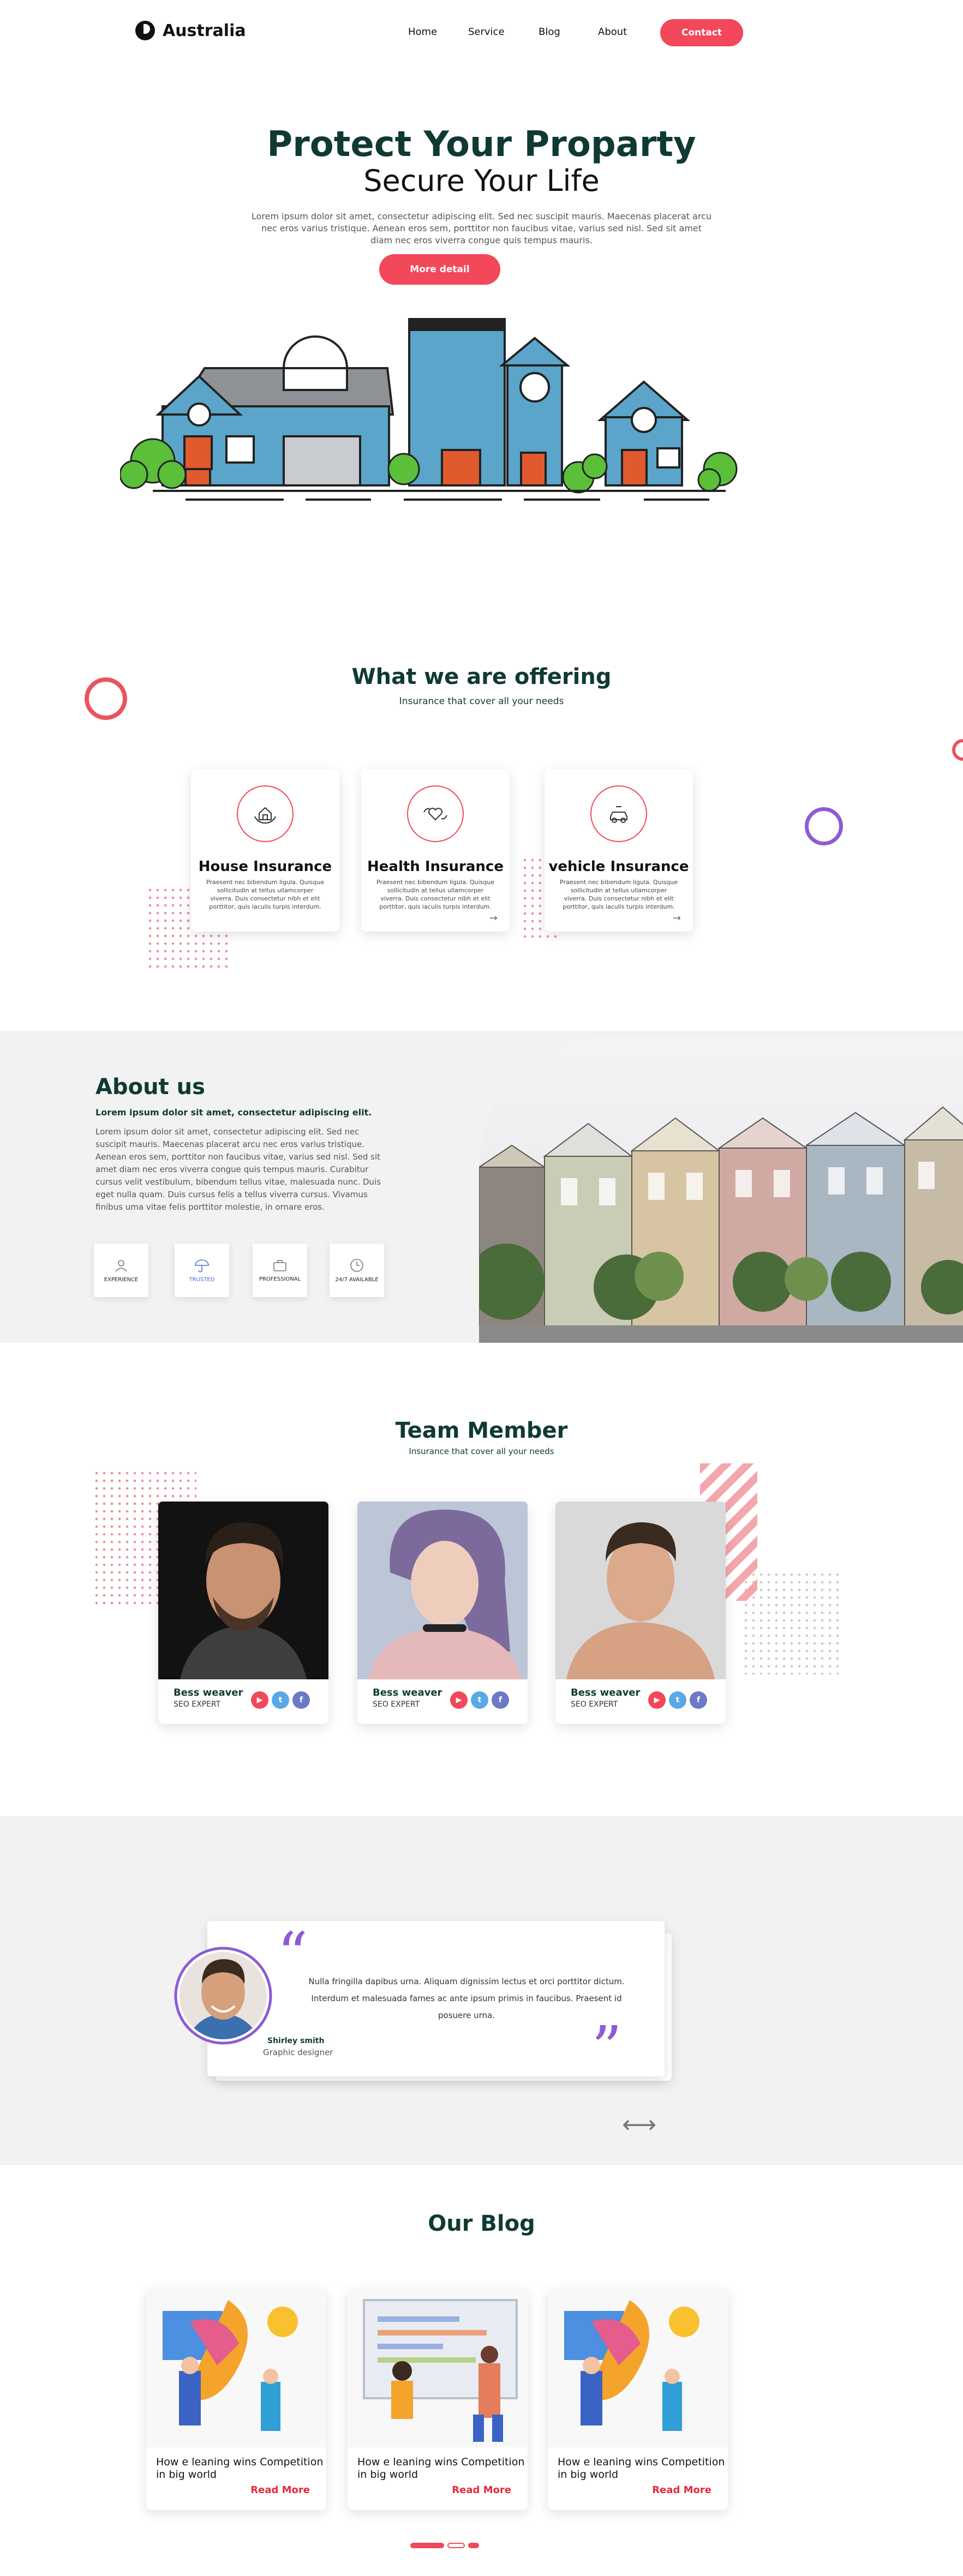 The width and height of the screenshot is (963, 2576). What do you see at coordinates (439, 270) in the screenshot?
I see `more-detail-button: More detail` at bounding box center [439, 270].